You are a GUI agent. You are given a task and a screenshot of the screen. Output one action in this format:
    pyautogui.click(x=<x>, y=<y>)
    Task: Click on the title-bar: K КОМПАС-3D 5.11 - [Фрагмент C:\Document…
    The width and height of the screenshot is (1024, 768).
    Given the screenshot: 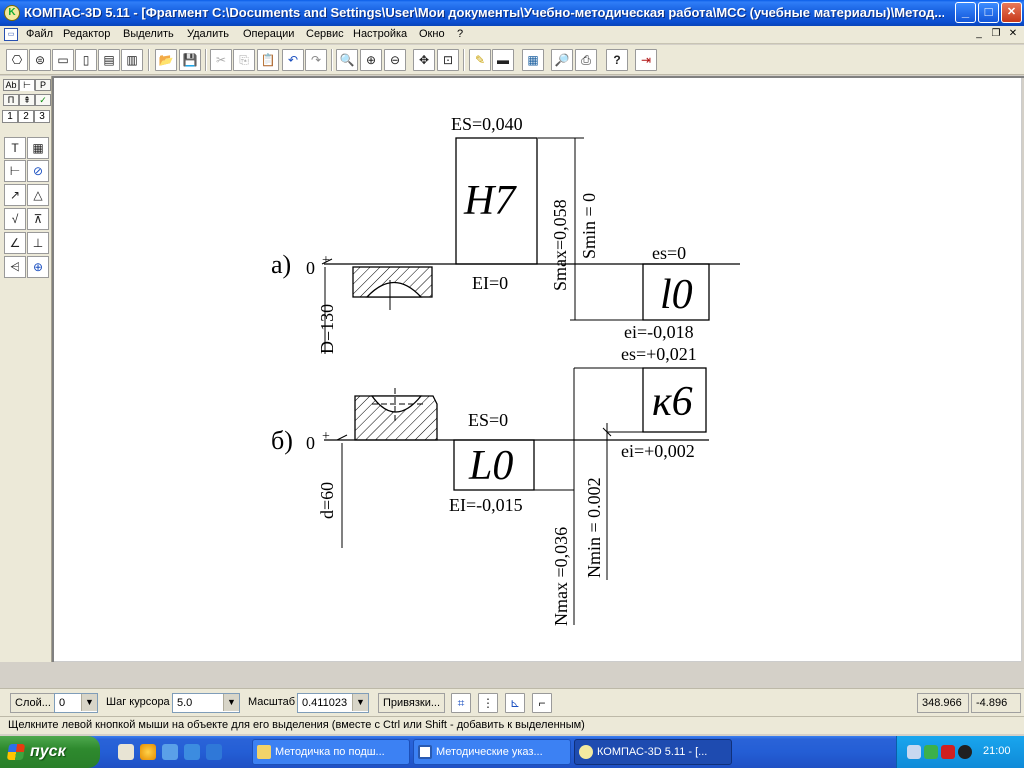 What is the action you would take?
    pyautogui.click(x=512, y=13)
    